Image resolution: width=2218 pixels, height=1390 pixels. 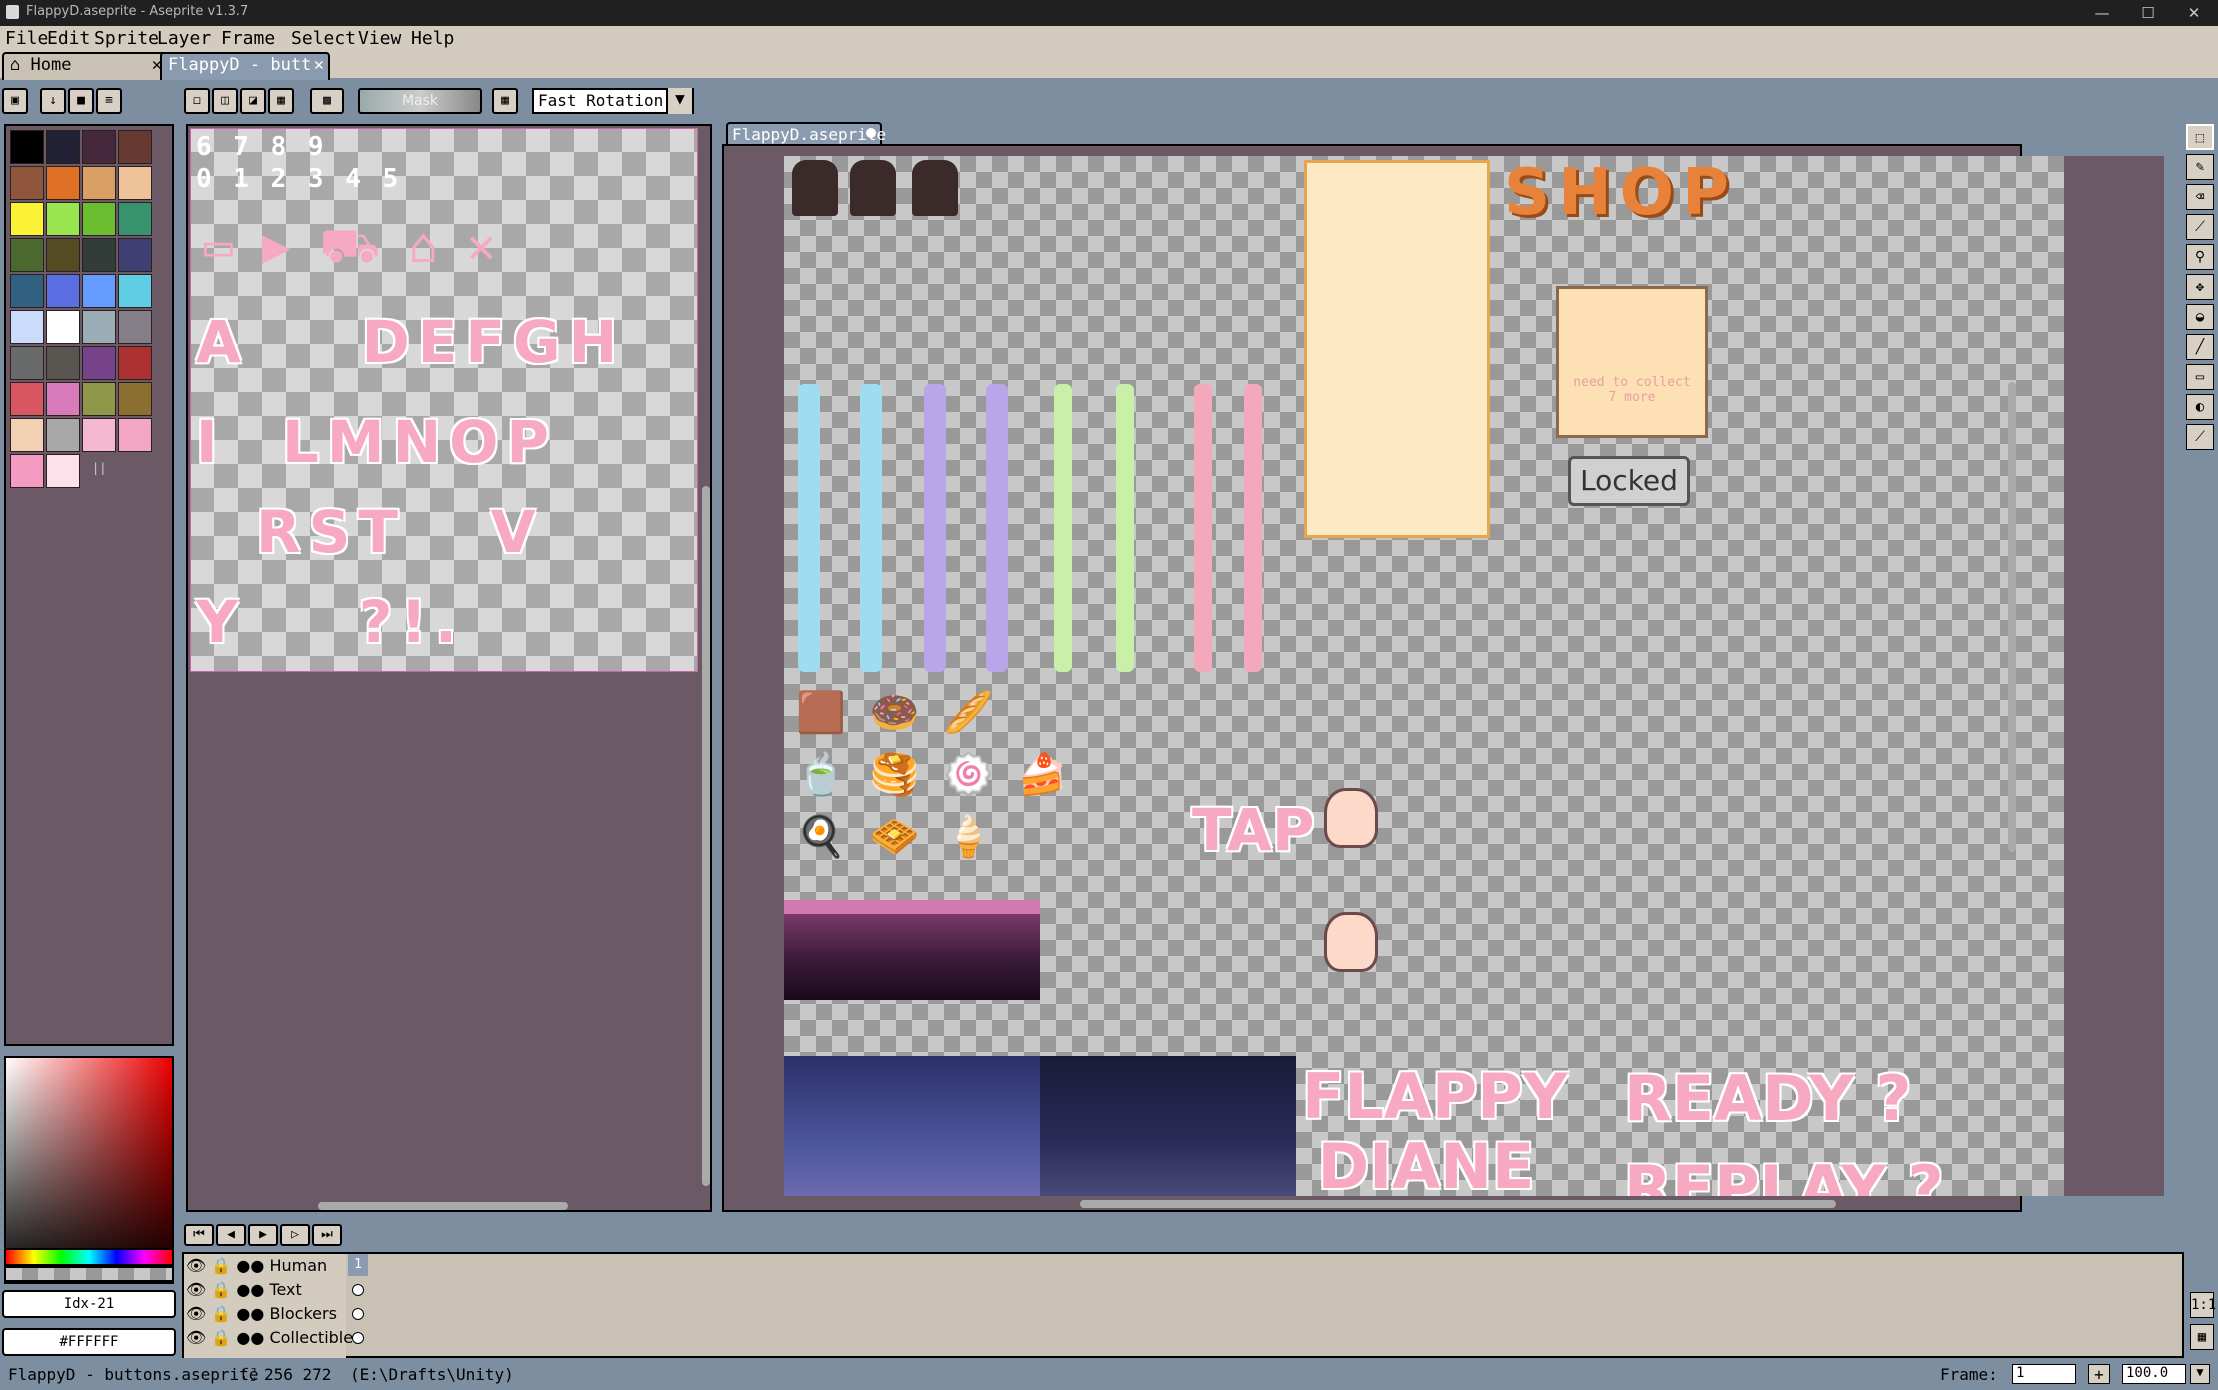 What do you see at coordinates (443, 1206) in the screenshot?
I see `preview-scrollbar-horizontal` at bounding box center [443, 1206].